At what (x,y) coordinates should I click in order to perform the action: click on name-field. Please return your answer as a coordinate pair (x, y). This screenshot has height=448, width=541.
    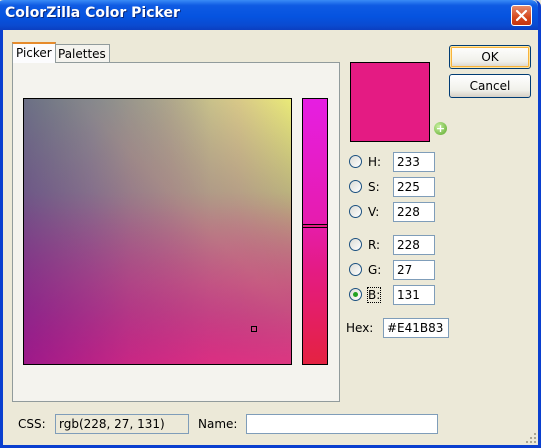
    Looking at the image, I should click on (342, 424).